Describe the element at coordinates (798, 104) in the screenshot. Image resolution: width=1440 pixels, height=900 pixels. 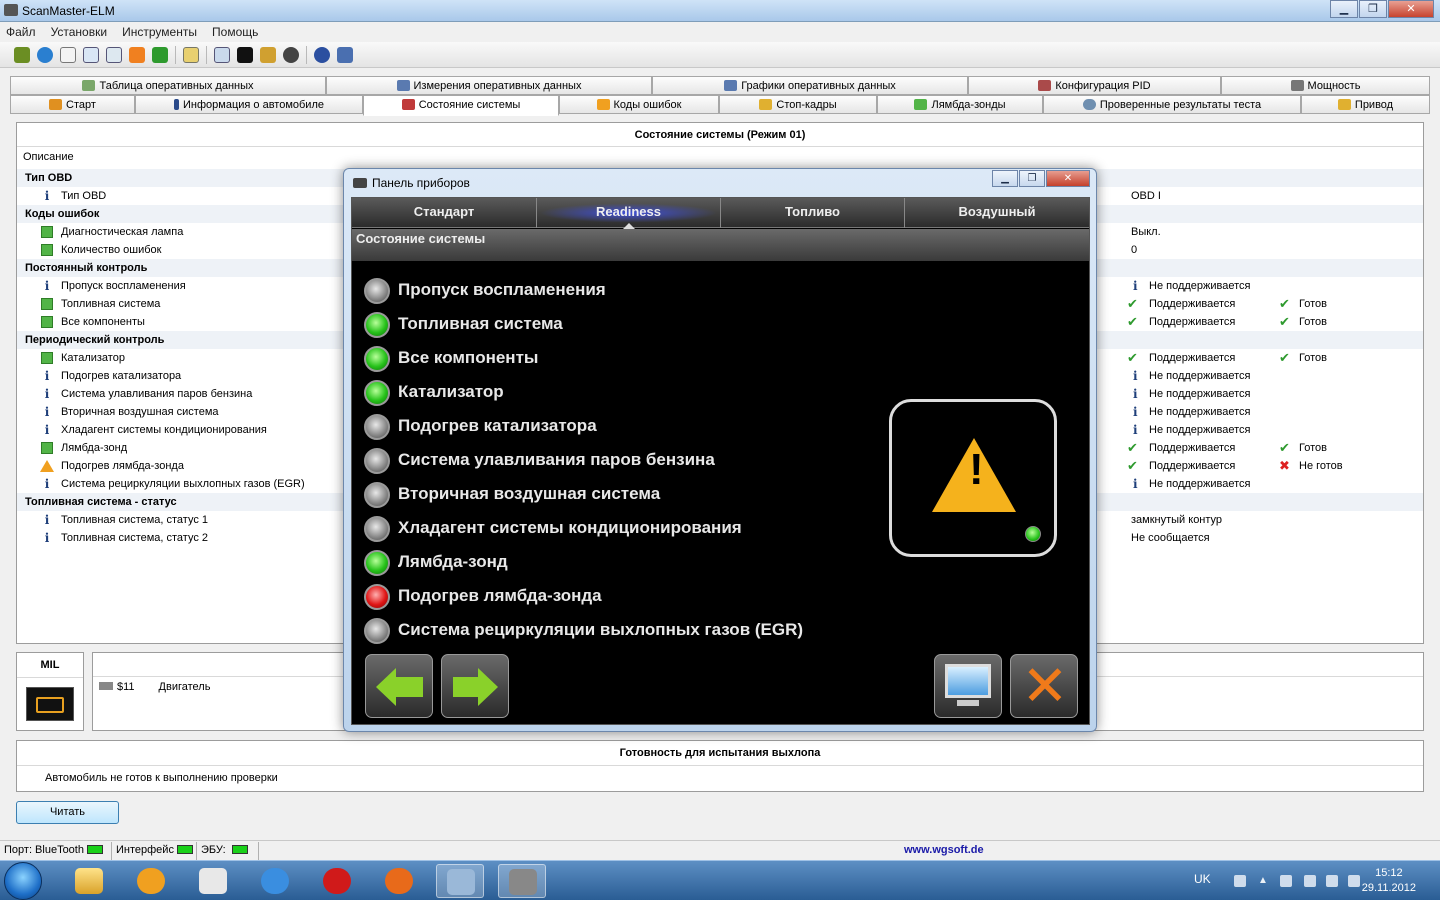
I see `tab-freeze-frames: Стоп-кадры` at that location.